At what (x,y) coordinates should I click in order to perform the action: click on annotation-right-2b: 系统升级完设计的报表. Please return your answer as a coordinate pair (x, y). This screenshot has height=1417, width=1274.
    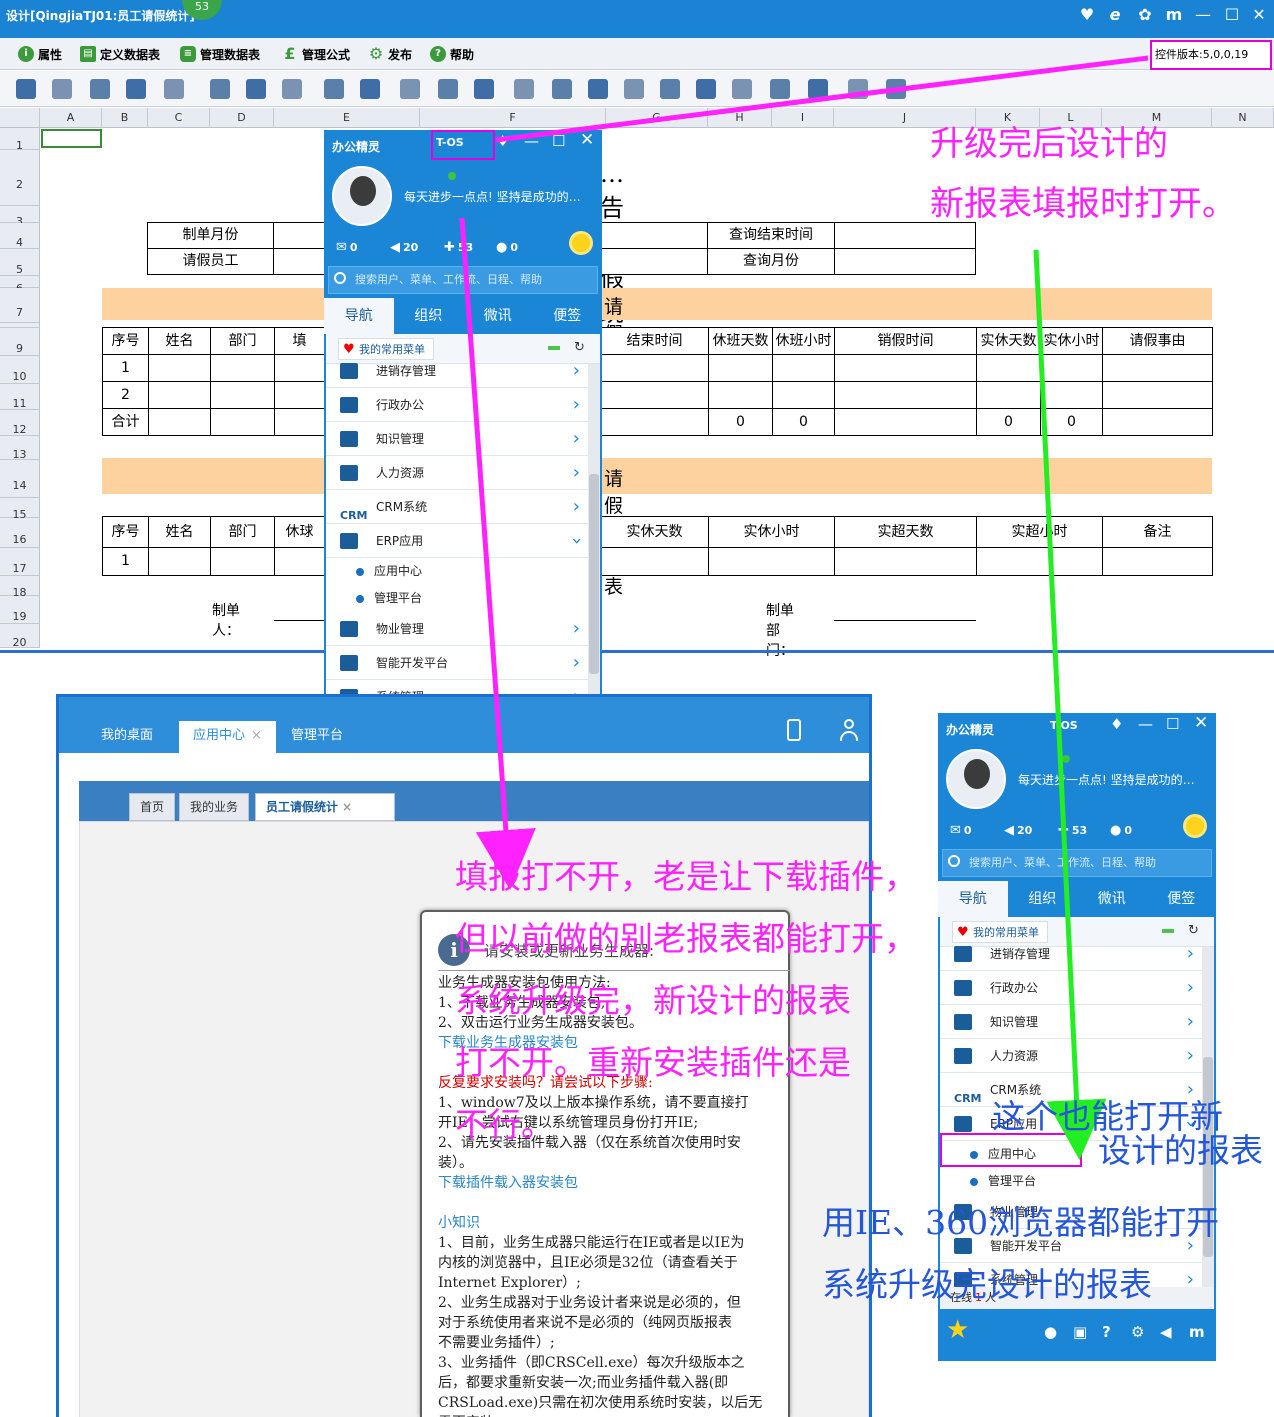
    Looking at the image, I should click on (987, 1284).